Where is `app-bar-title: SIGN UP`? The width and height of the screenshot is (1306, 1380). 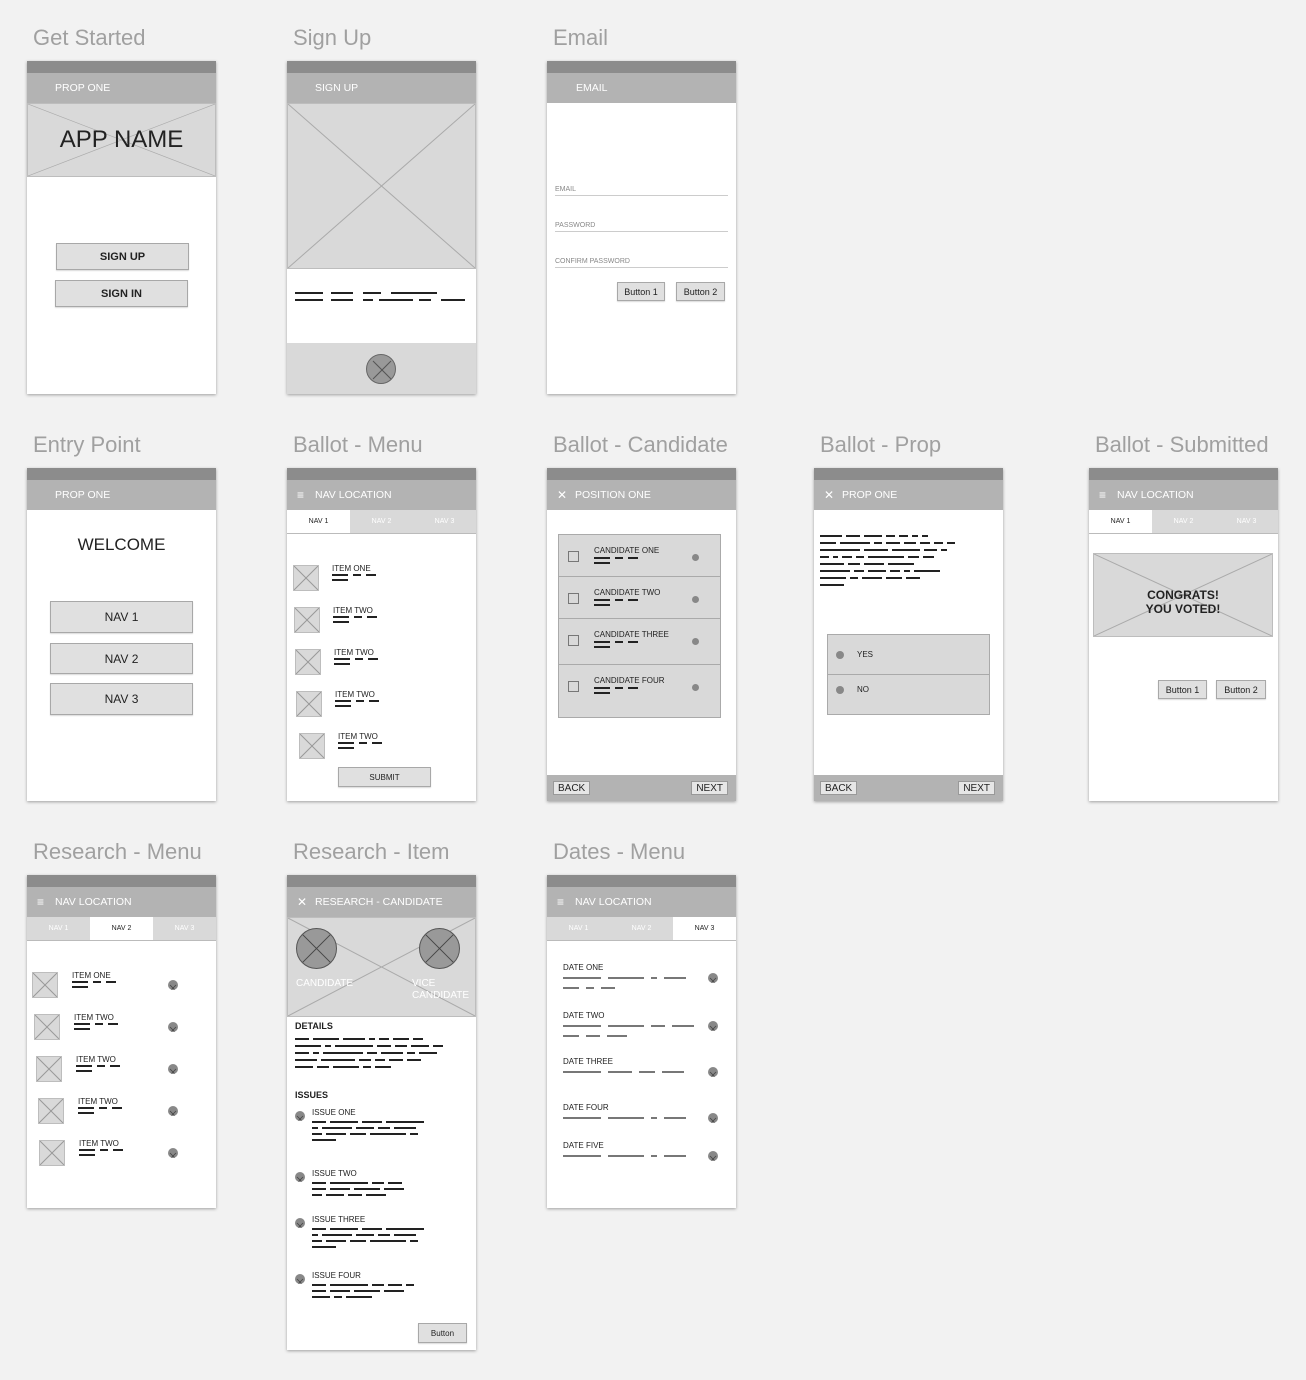 app-bar-title: SIGN UP is located at coordinates (337, 88).